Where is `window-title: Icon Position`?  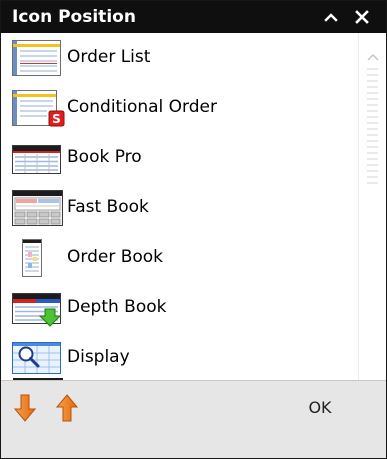 window-title: Icon Position is located at coordinates (74, 17).